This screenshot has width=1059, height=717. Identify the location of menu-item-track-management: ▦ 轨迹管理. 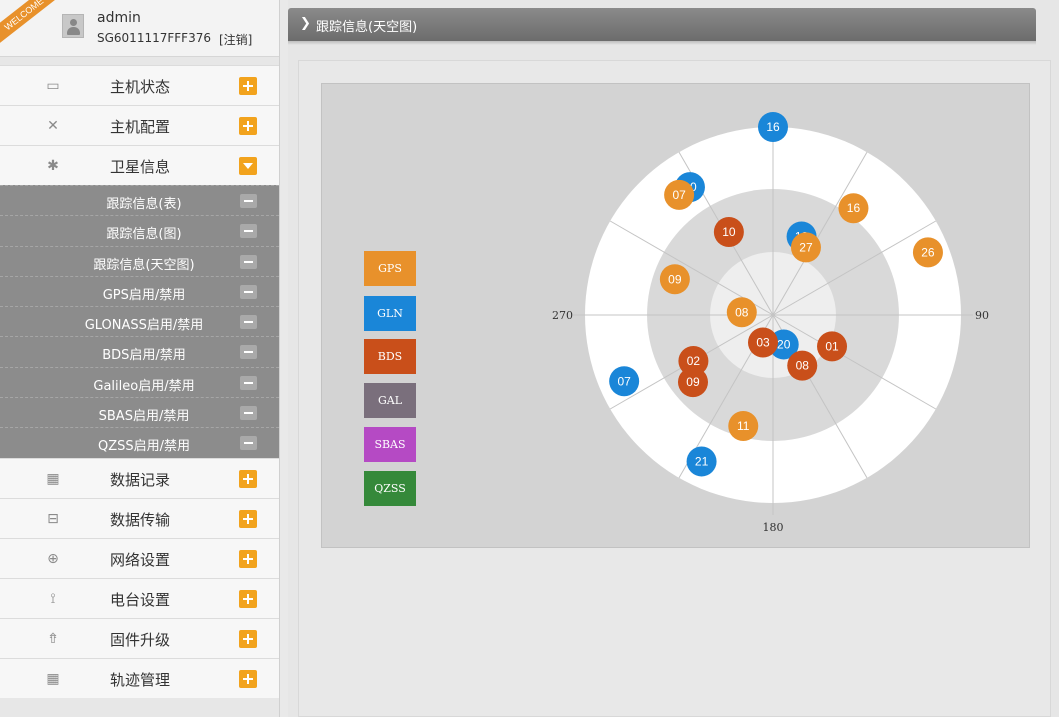
(139, 677).